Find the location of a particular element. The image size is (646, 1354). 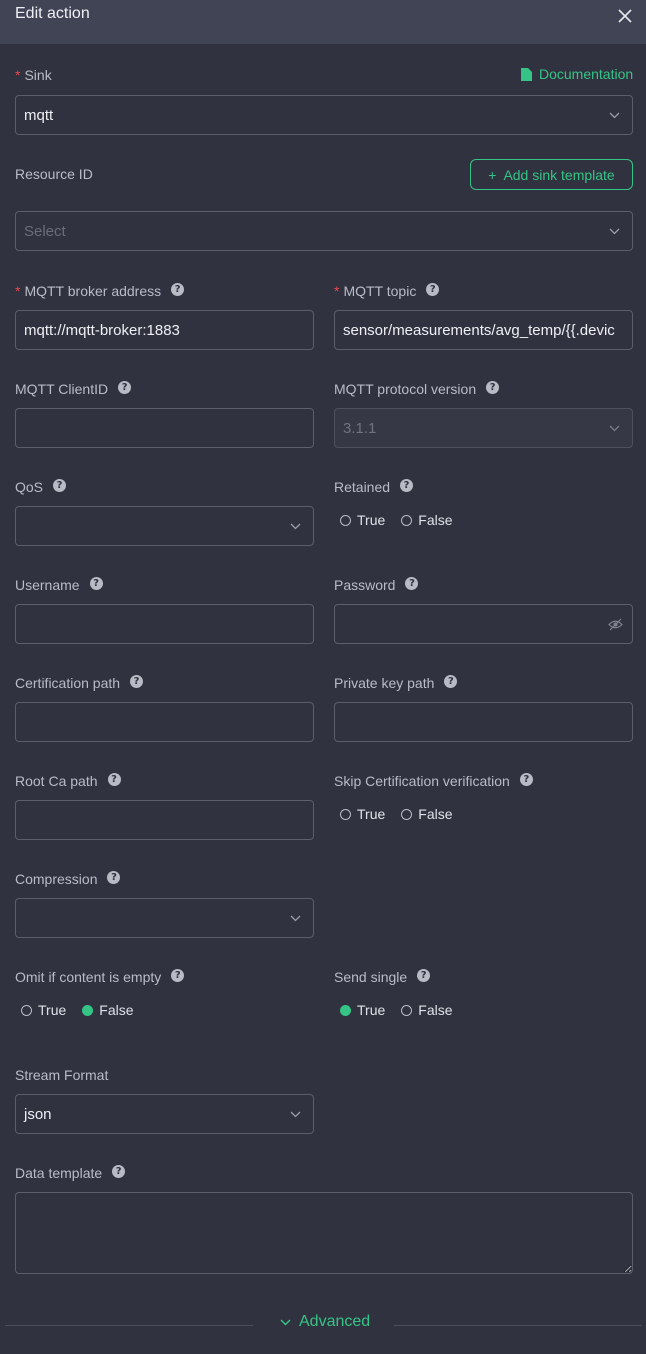

radio-circle-selected is located at coordinates (88, 1010).